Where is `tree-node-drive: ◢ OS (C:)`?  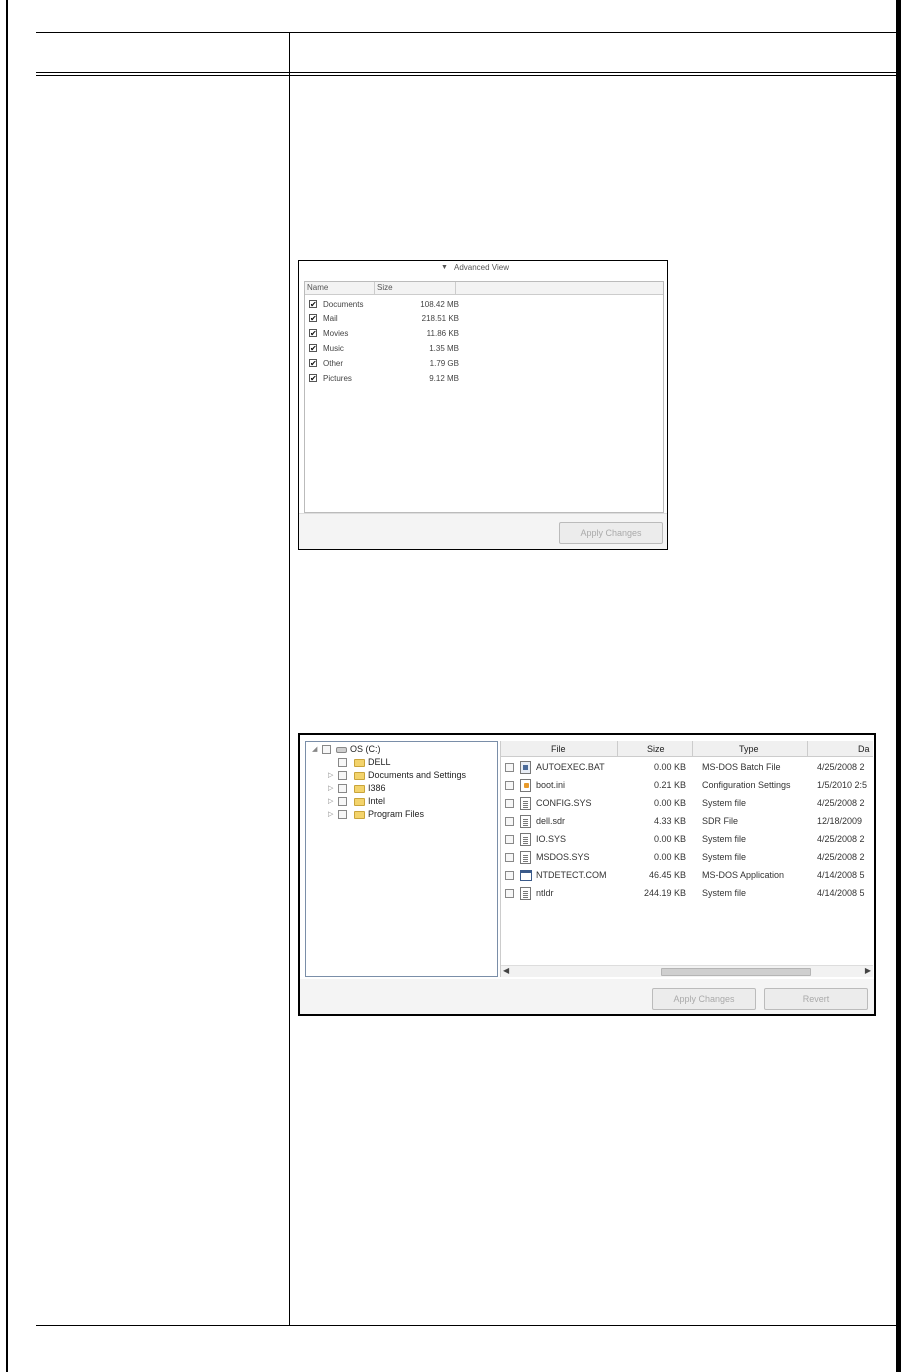
tree-node-drive: ◢ OS (C:) is located at coordinates (402, 750).